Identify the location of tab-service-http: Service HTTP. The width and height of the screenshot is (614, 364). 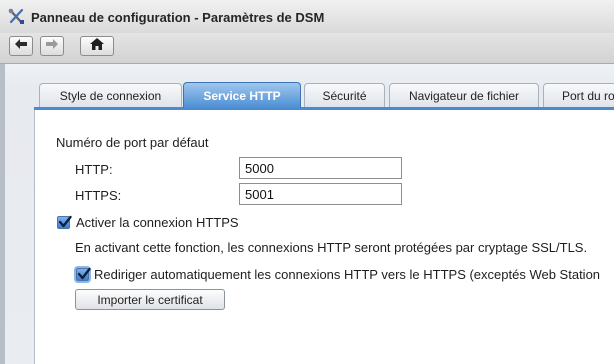
(242, 95).